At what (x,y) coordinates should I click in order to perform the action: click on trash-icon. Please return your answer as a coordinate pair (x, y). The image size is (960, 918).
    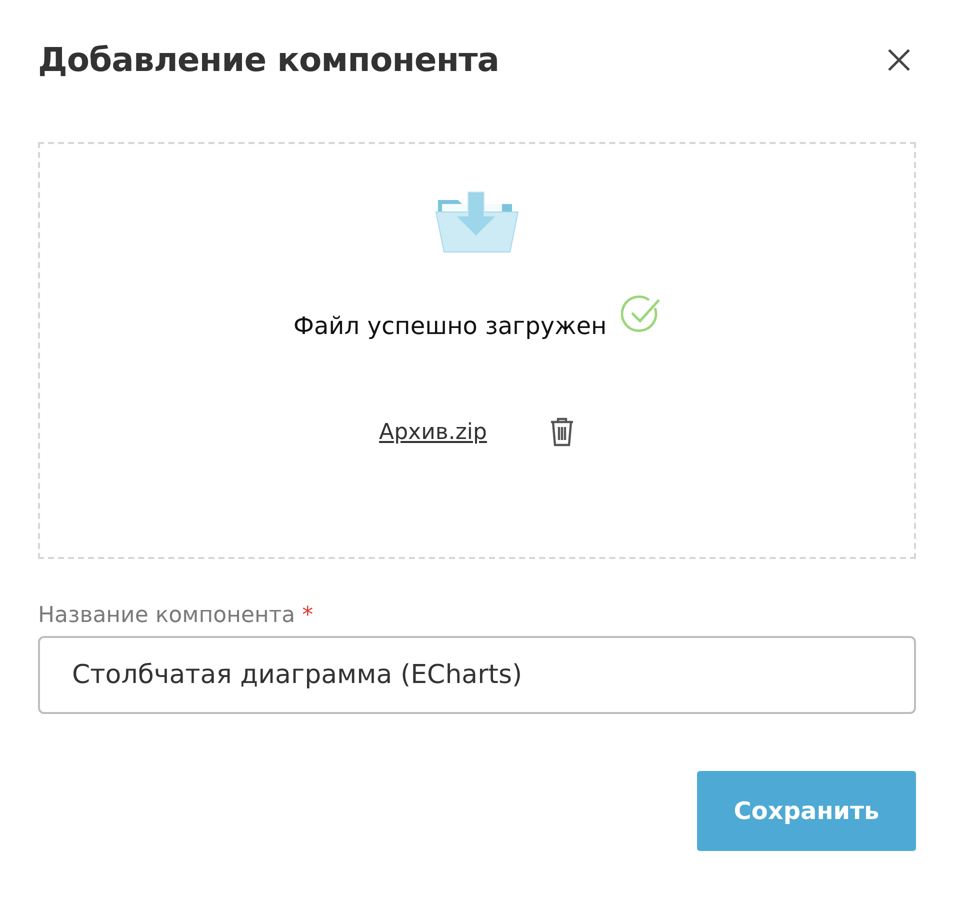
    Looking at the image, I should click on (561, 432).